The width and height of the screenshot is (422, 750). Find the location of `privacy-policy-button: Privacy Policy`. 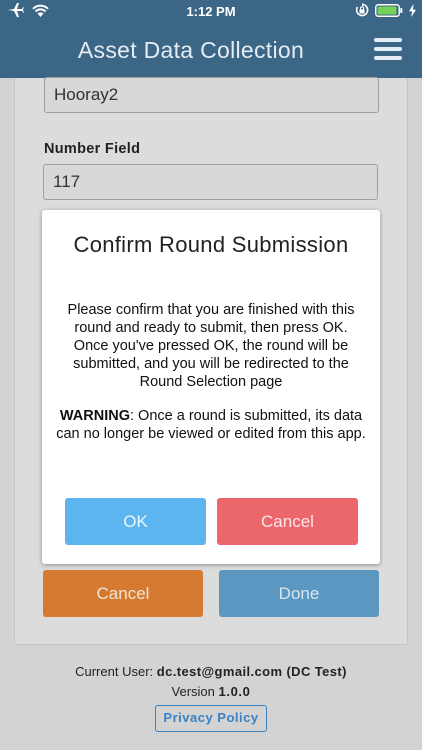

privacy-policy-button: Privacy Policy is located at coordinates (211, 718).